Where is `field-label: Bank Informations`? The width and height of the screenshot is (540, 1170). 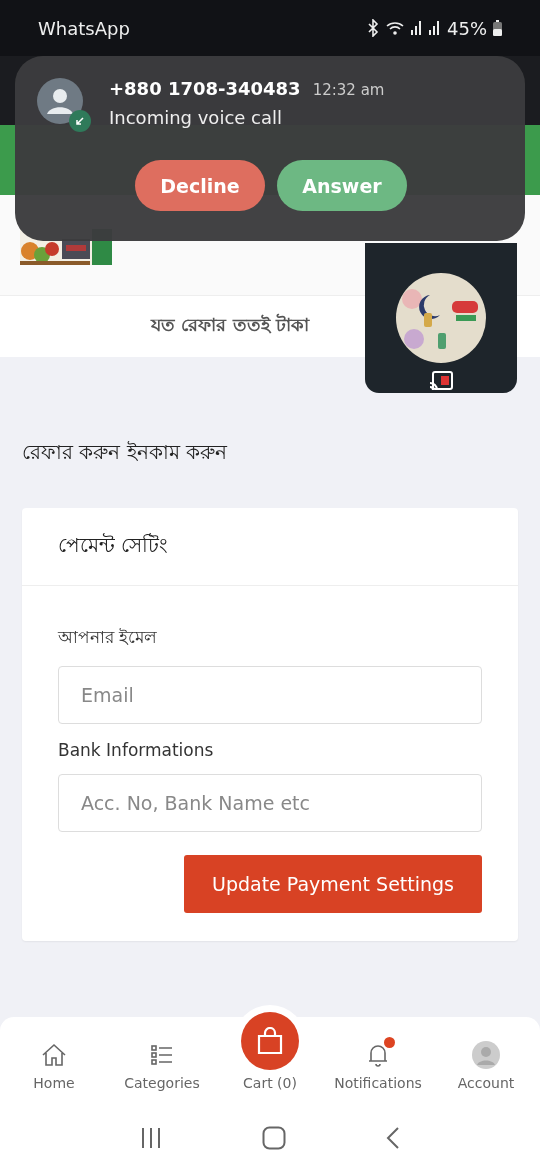 field-label: Bank Informations is located at coordinates (136, 750).